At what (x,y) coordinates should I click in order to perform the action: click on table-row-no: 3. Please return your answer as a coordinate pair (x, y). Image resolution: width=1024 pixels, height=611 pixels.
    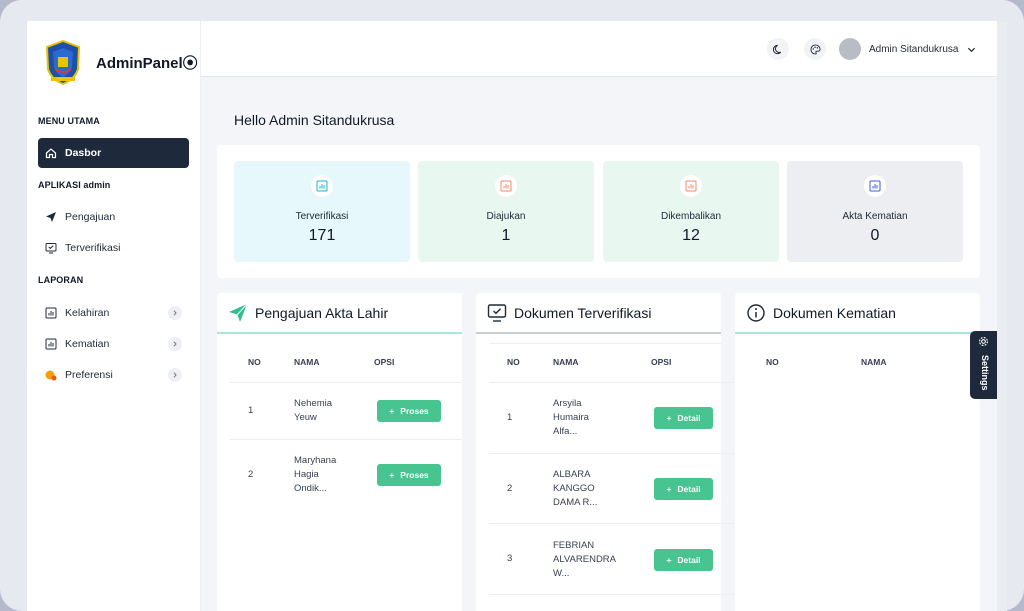
    Looking at the image, I should click on (510, 558).